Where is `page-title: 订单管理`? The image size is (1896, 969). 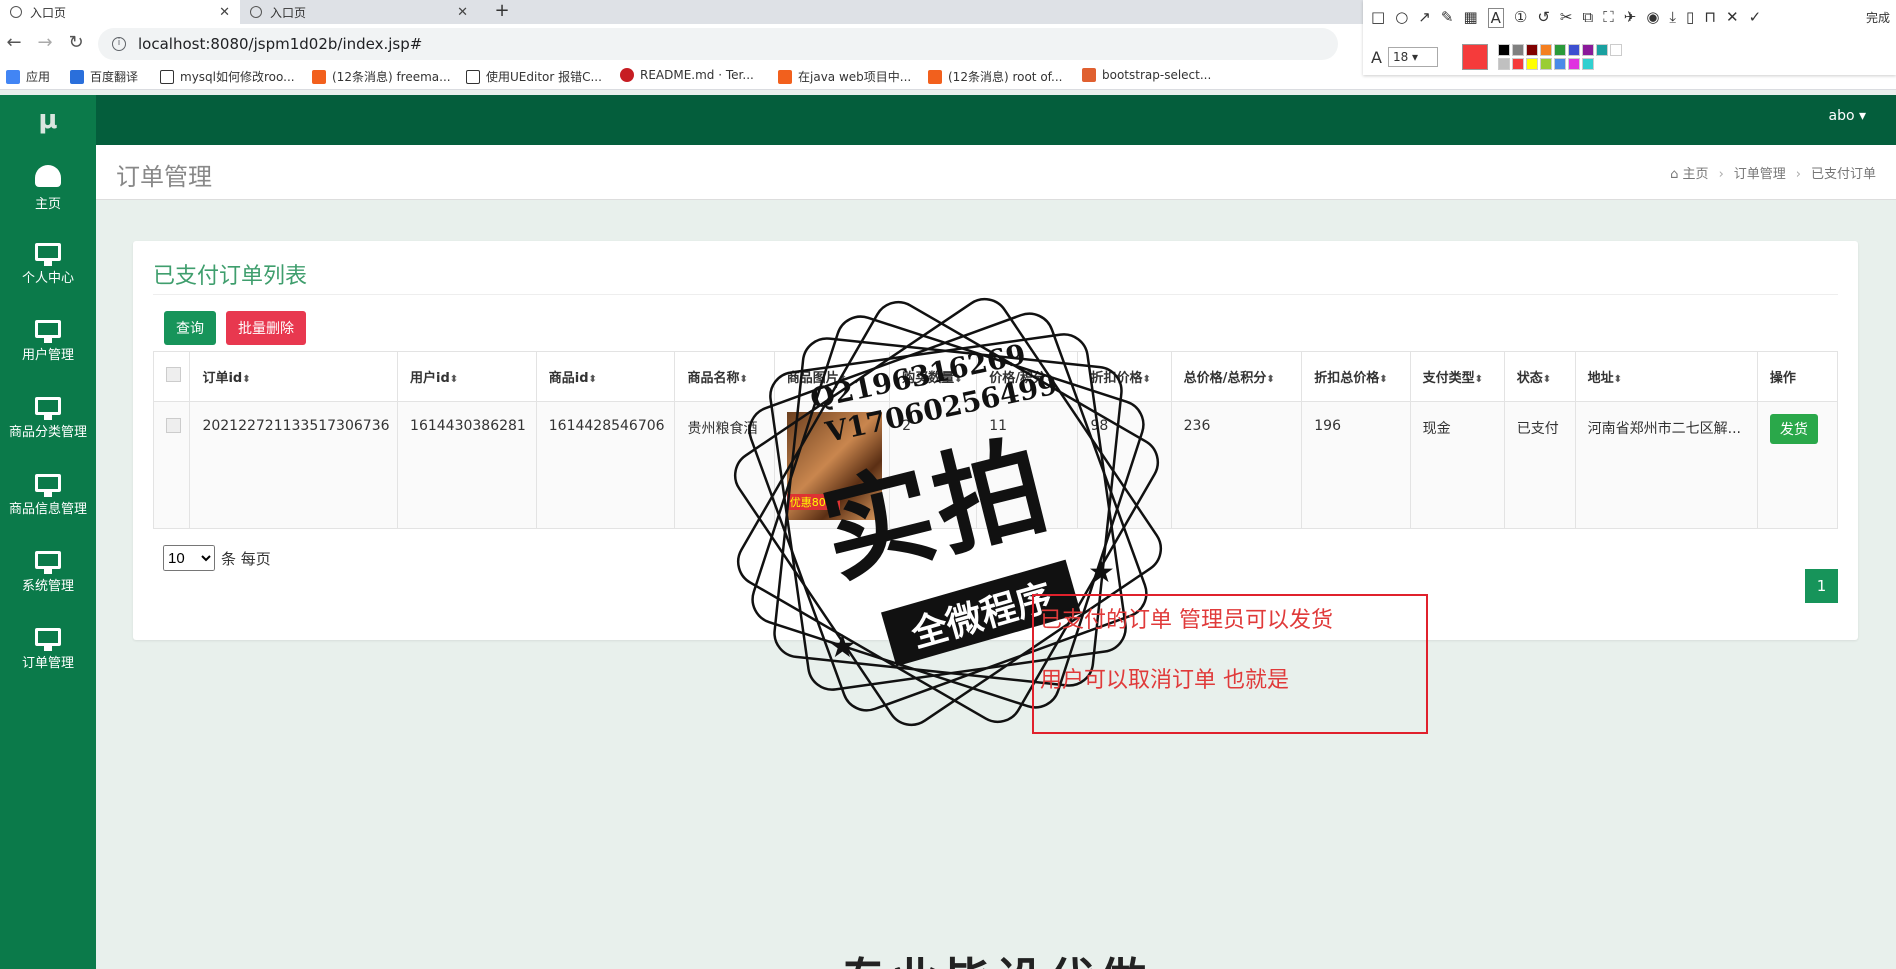 page-title: 订单管理 is located at coordinates (164, 177).